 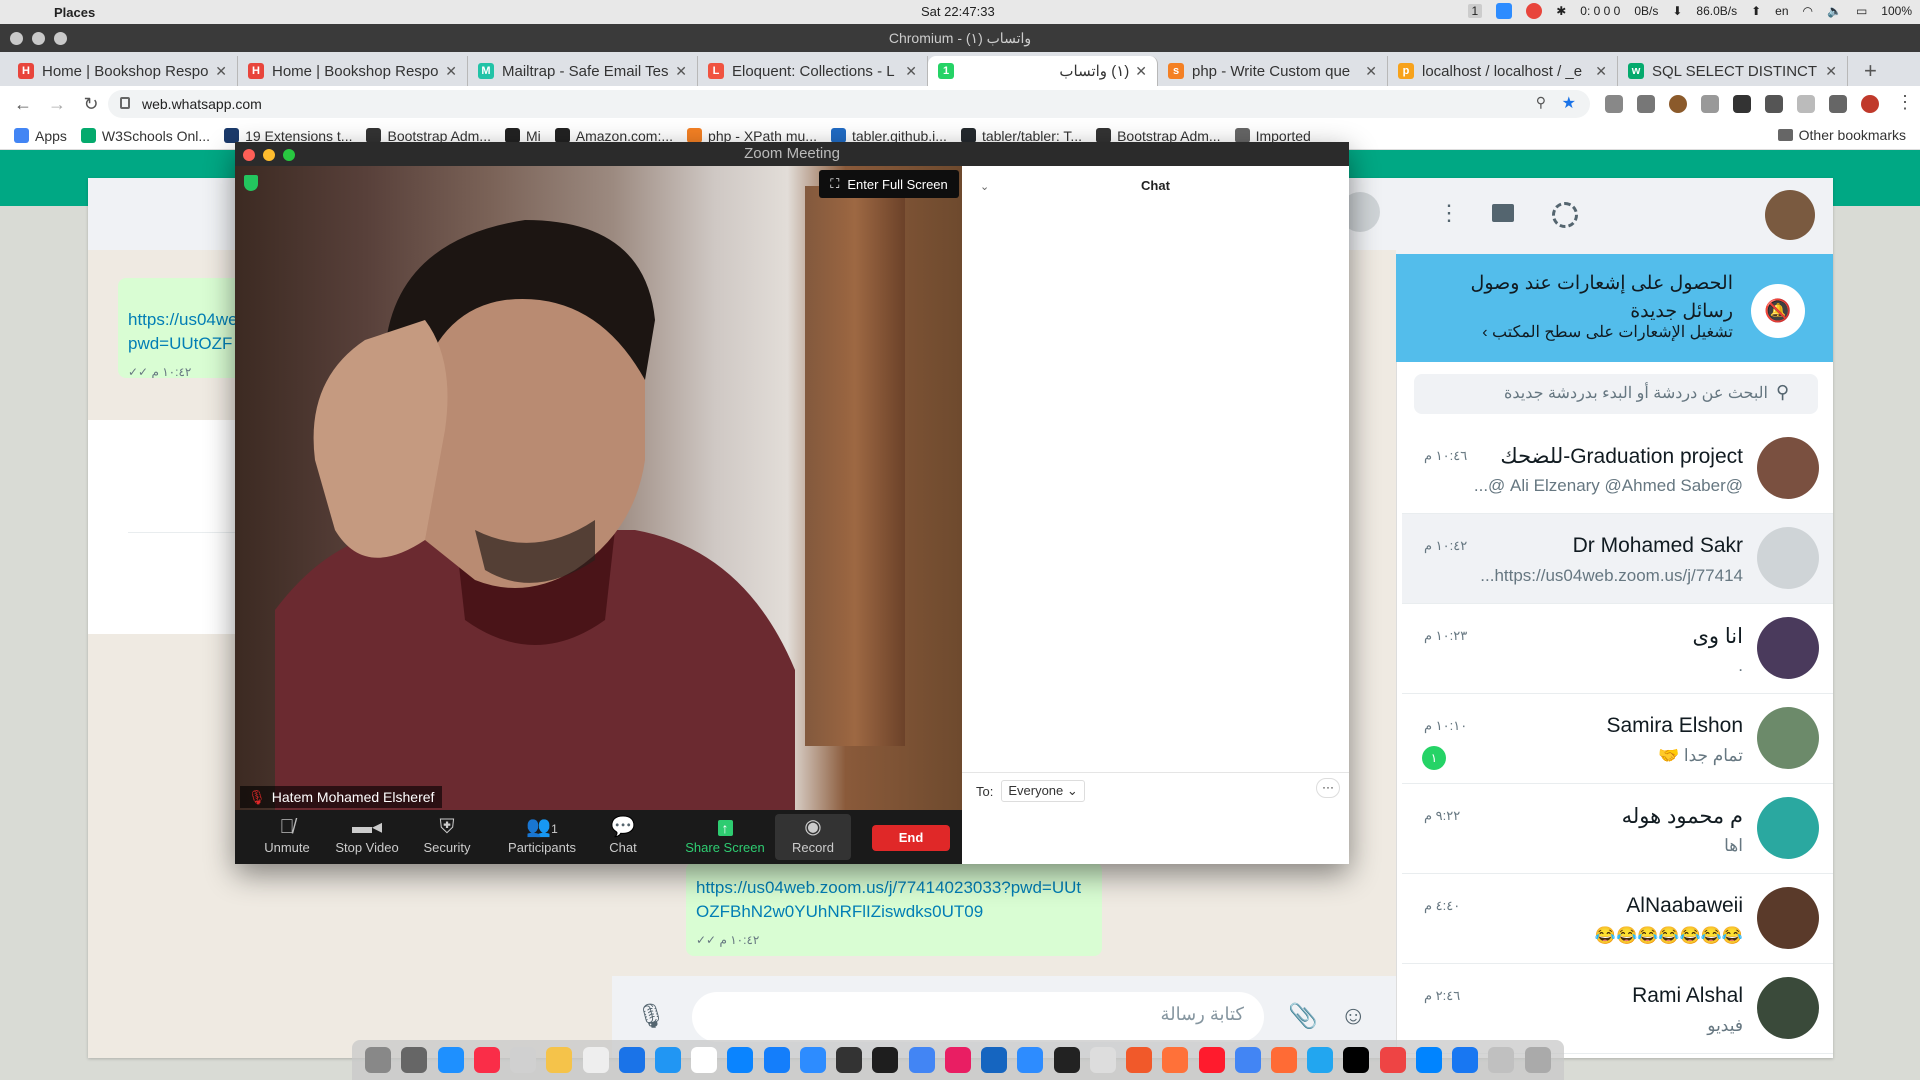 What do you see at coordinates (1503, 213) in the screenshot?
I see `new-chat-icon` at bounding box center [1503, 213].